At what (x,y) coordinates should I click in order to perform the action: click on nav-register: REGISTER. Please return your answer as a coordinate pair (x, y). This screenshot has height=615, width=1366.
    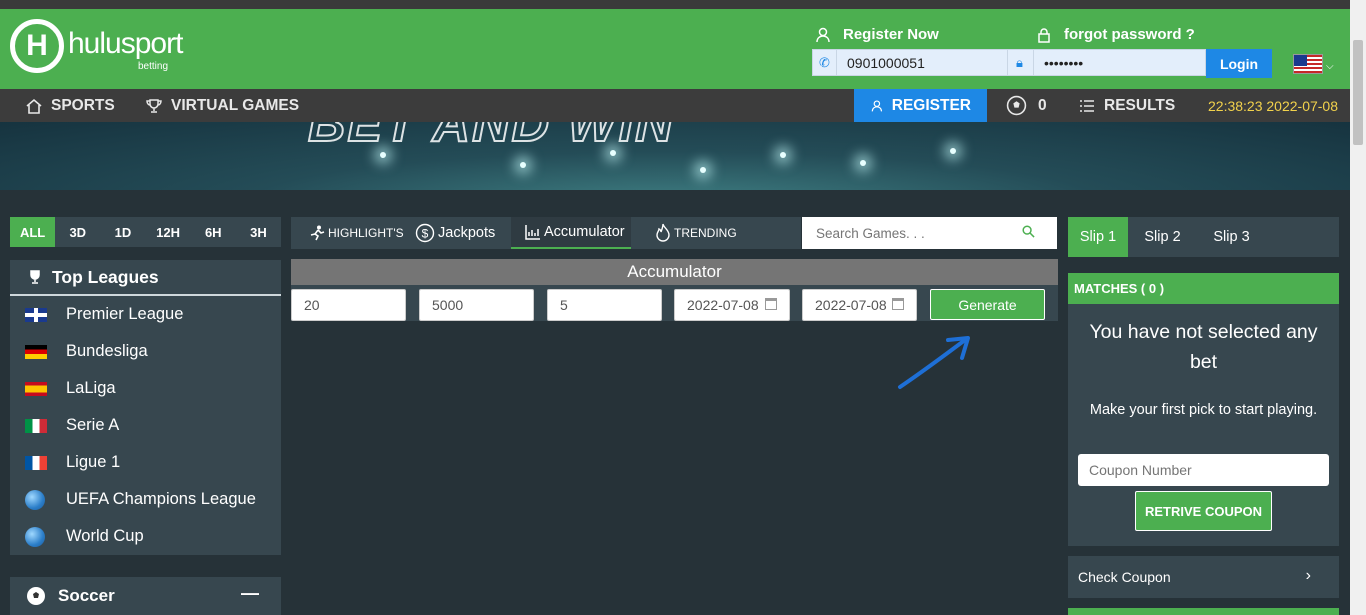
    Looking at the image, I should click on (920, 105).